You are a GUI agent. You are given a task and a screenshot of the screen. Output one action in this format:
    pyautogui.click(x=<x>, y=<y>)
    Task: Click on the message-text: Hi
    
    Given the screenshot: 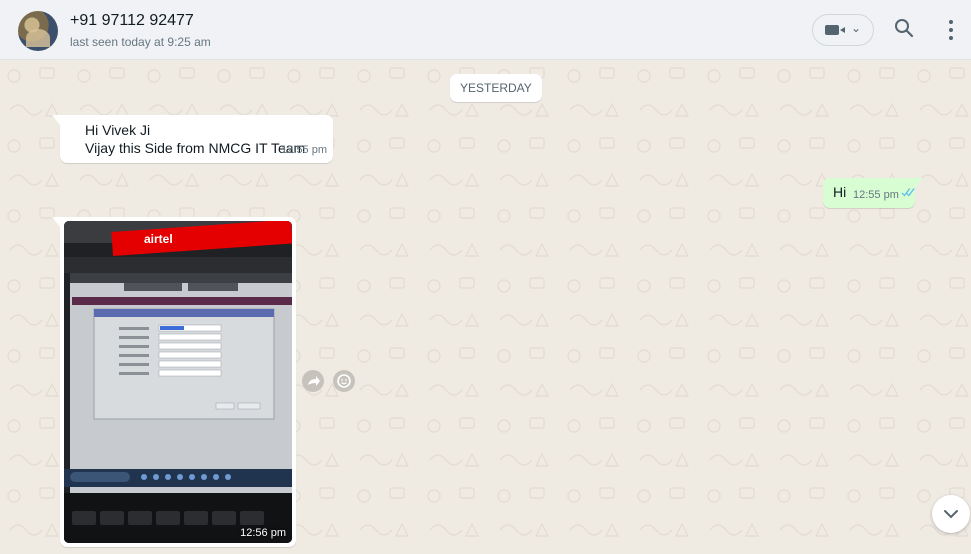 What is the action you would take?
    pyautogui.click(x=840, y=192)
    